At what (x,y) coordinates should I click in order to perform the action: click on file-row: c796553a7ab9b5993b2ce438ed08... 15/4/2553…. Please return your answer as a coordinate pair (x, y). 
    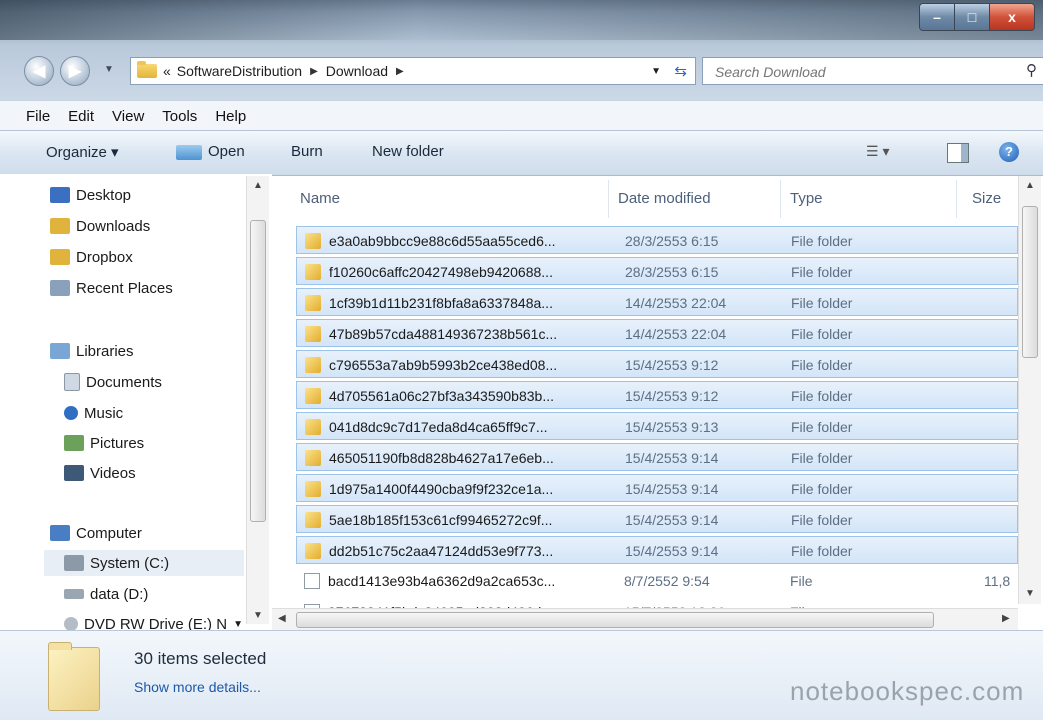
    Looking at the image, I should click on (657, 364).